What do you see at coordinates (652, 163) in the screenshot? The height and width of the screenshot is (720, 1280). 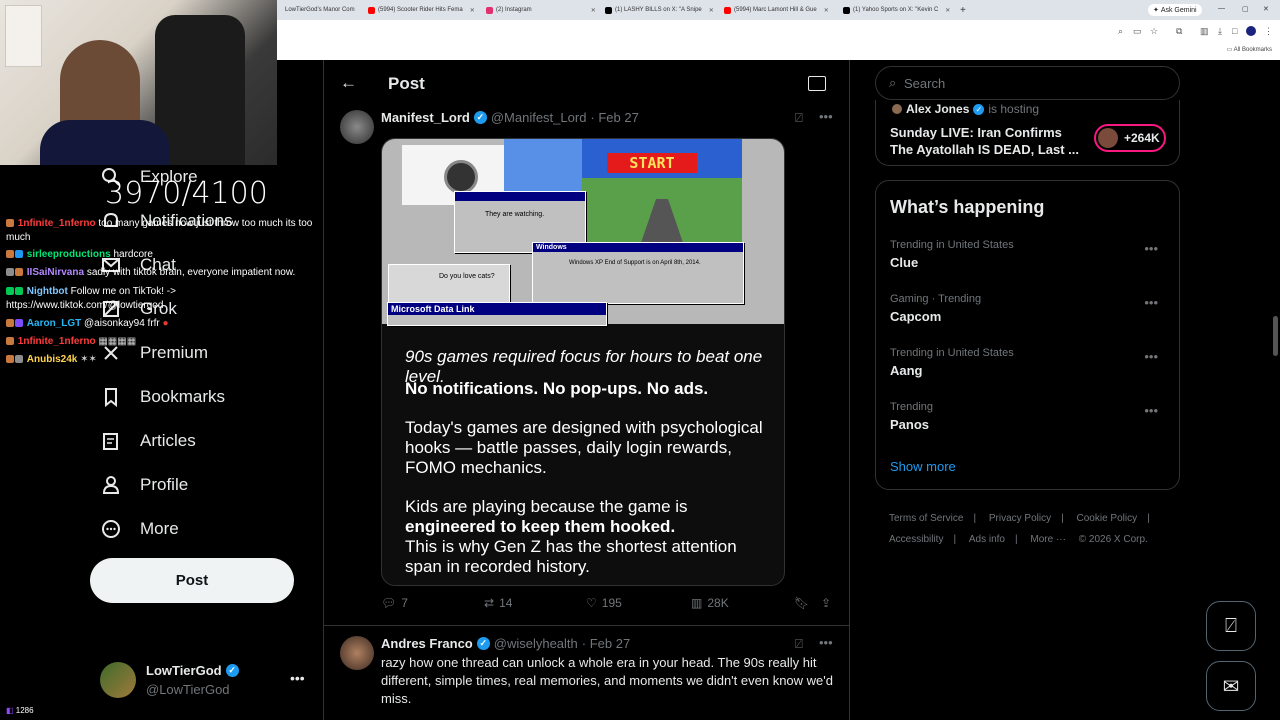 I see `start-banner: START` at bounding box center [652, 163].